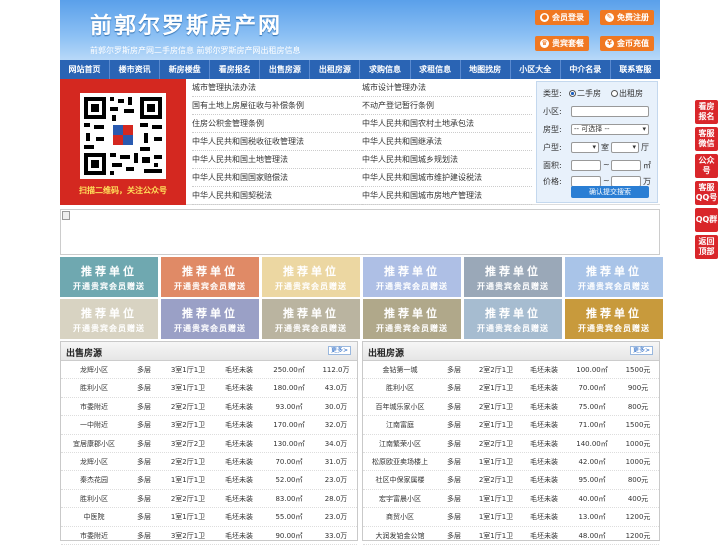 This screenshot has width=720, height=545. Describe the element at coordinates (511, 425) in the screenshot. I see `table-row: 江南富庭 多层 2室1厅1卫 毛坯未装 71.00㎡ 1500元` at that location.